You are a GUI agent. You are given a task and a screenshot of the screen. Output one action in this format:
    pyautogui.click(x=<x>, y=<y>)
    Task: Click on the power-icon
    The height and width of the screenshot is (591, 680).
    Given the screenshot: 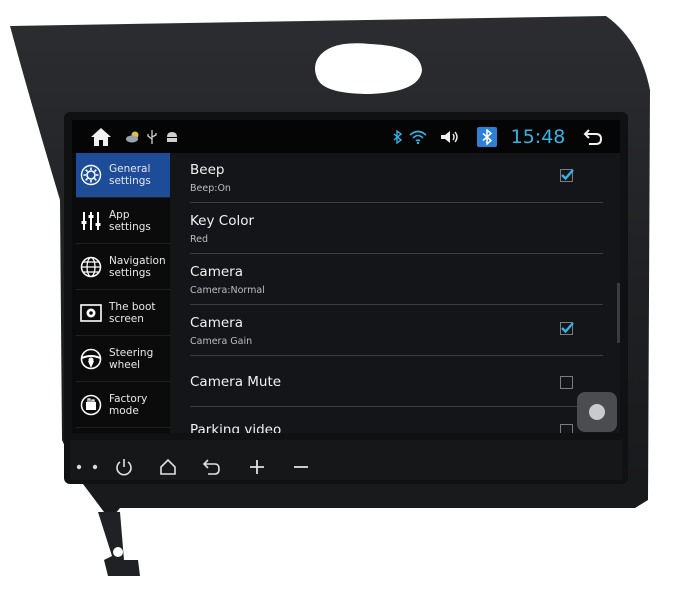 What is the action you would take?
    pyautogui.click(x=124, y=467)
    